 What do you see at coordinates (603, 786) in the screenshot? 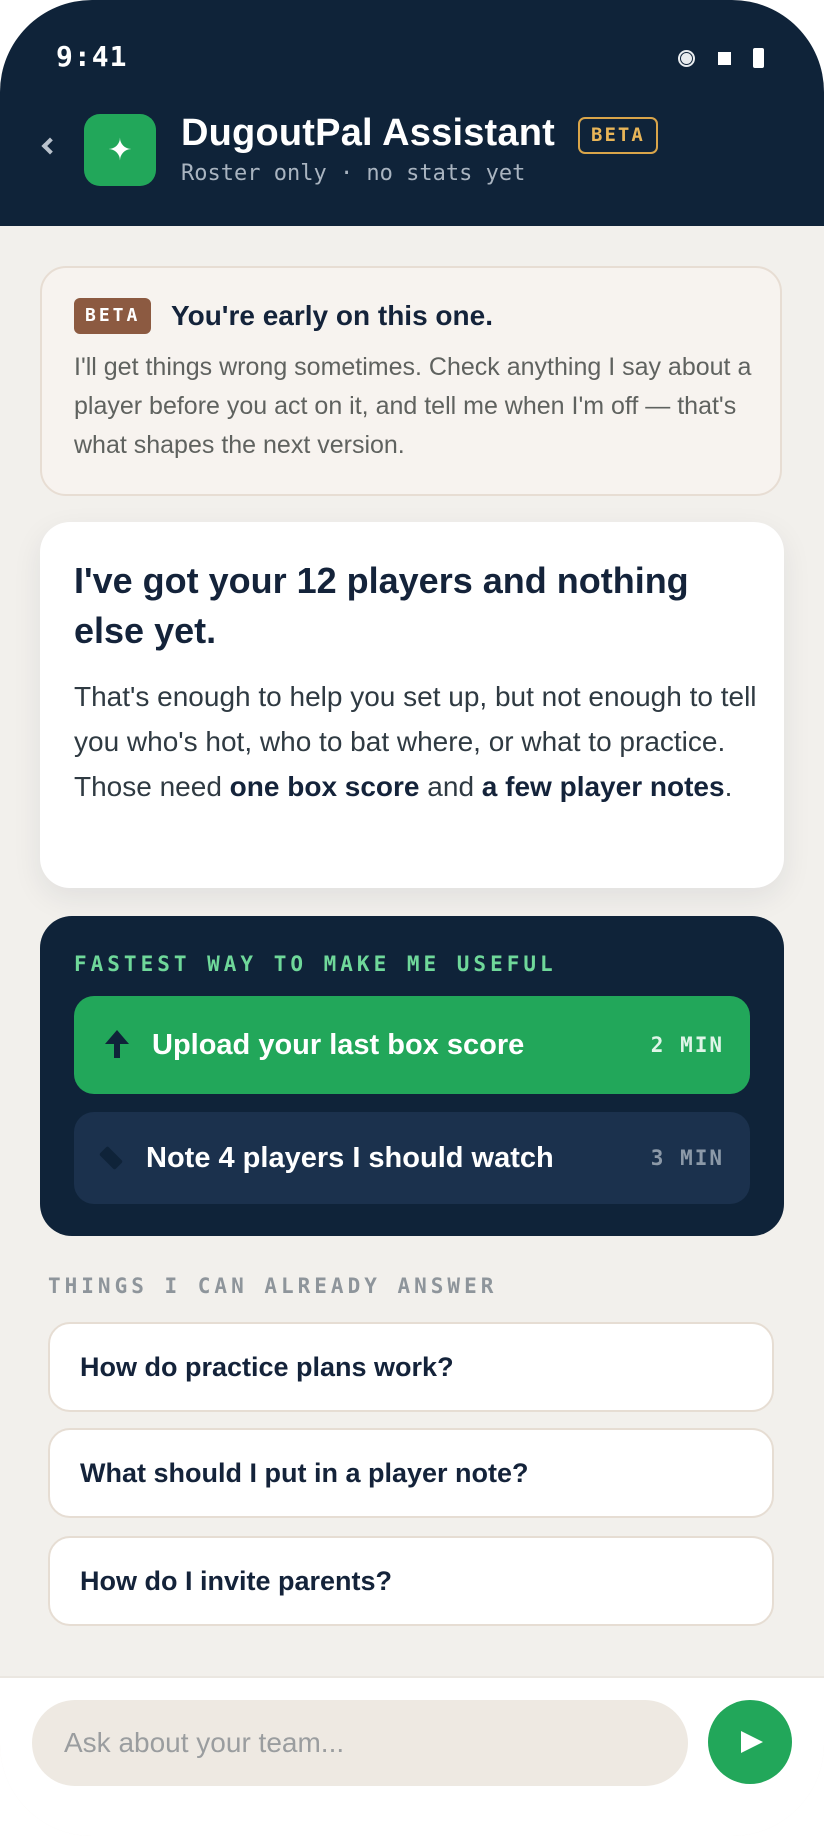
I see `summary-bold-player-notes: a few player notes` at bounding box center [603, 786].